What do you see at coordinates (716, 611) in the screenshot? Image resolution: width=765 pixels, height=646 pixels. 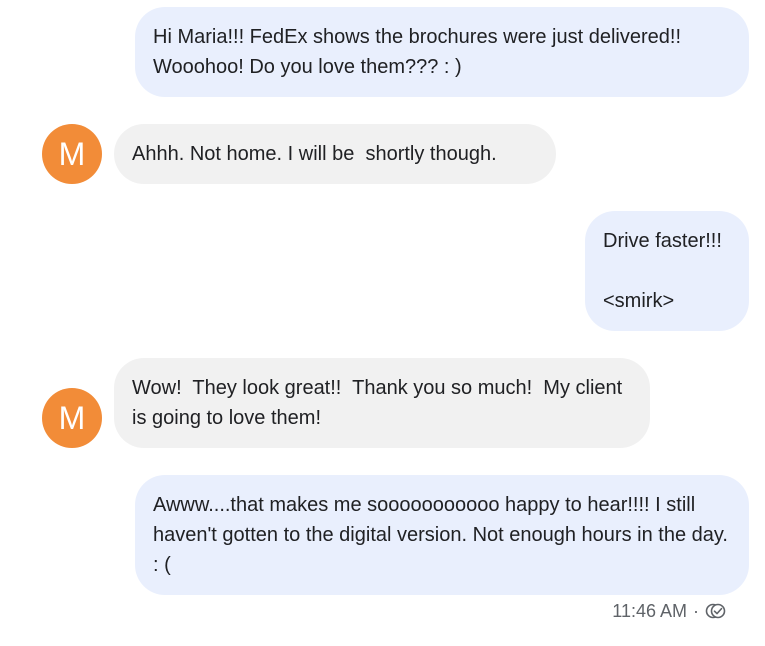 I see `read-receipt-icon` at bounding box center [716, 611].